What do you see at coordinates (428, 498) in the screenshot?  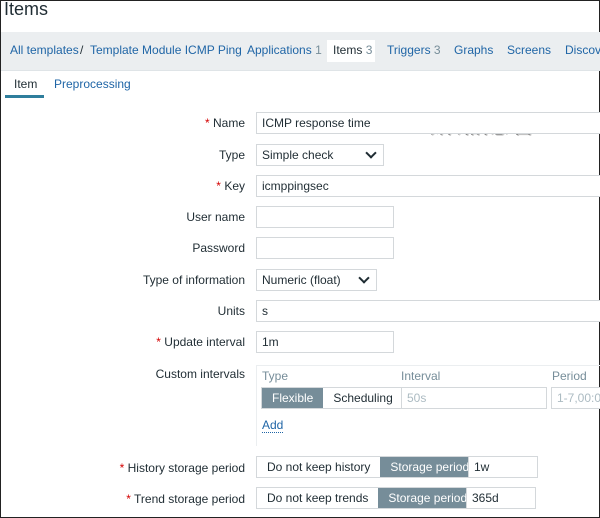 I see `trend-storage-period-button: Storage period` at bounding box center [428, 498].